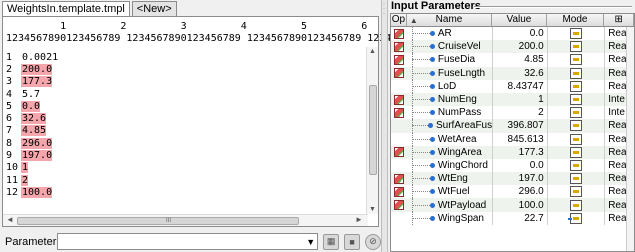 This screenshot has height=252, width=635. Describe the element at coordinates (512, 126) in the screenshot. I see `table-row: SurfAreaFus 396.807 Real` at that location.